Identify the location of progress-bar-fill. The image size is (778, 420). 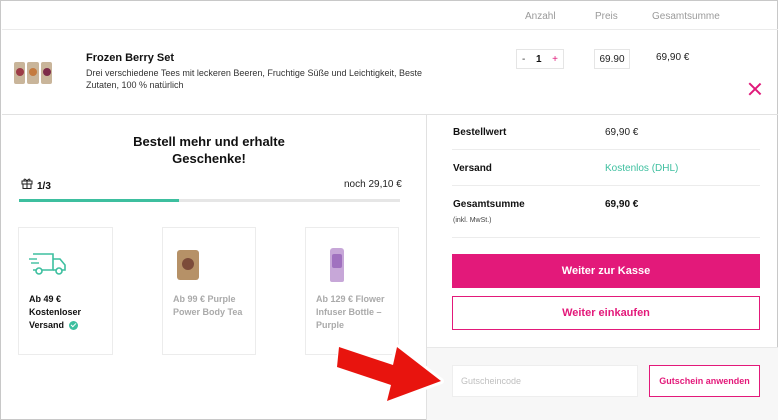
(99, 200).